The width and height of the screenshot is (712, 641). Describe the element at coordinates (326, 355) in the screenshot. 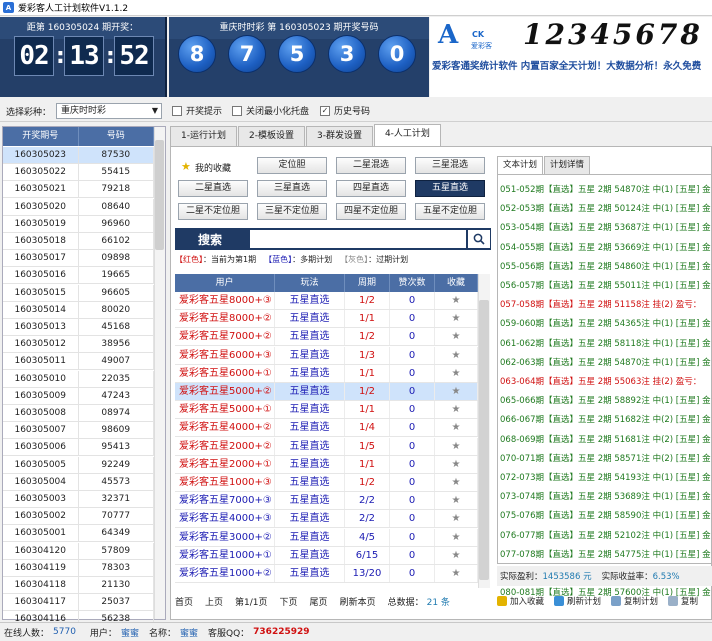

I see `plan-row: 爱彩客五星6000+③ 五星直选 1/3 0 ★` at that location.